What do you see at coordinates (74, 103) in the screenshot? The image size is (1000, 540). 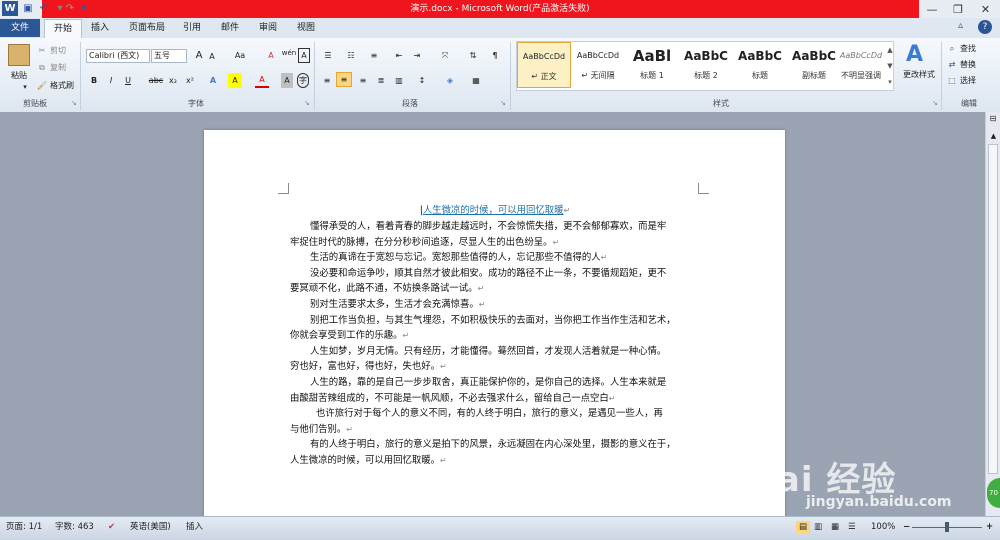 I see `clipboard-launcher-icon: ↘` at bounding box center [74, 103].